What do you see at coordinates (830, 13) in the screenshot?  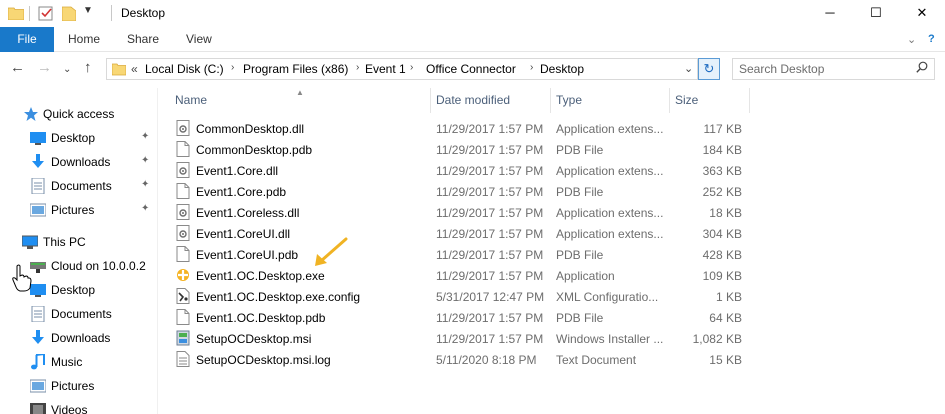 I see `minimize-button: ─` at bounding box center [830, 13].